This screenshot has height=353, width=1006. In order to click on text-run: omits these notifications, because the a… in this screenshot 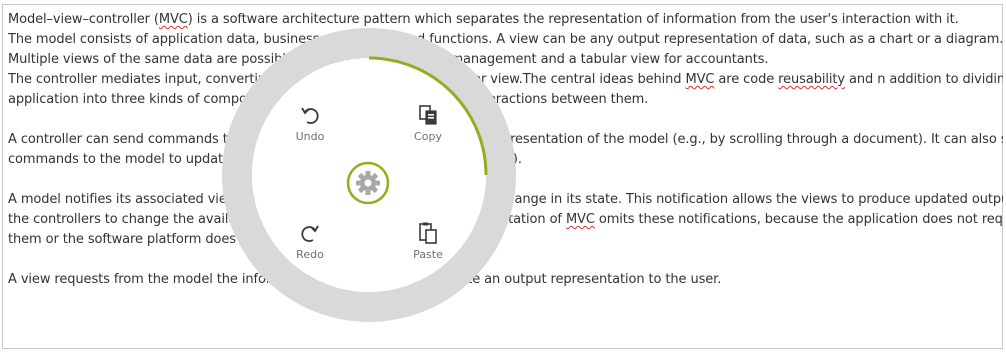, I will do `click(798, 219)`.